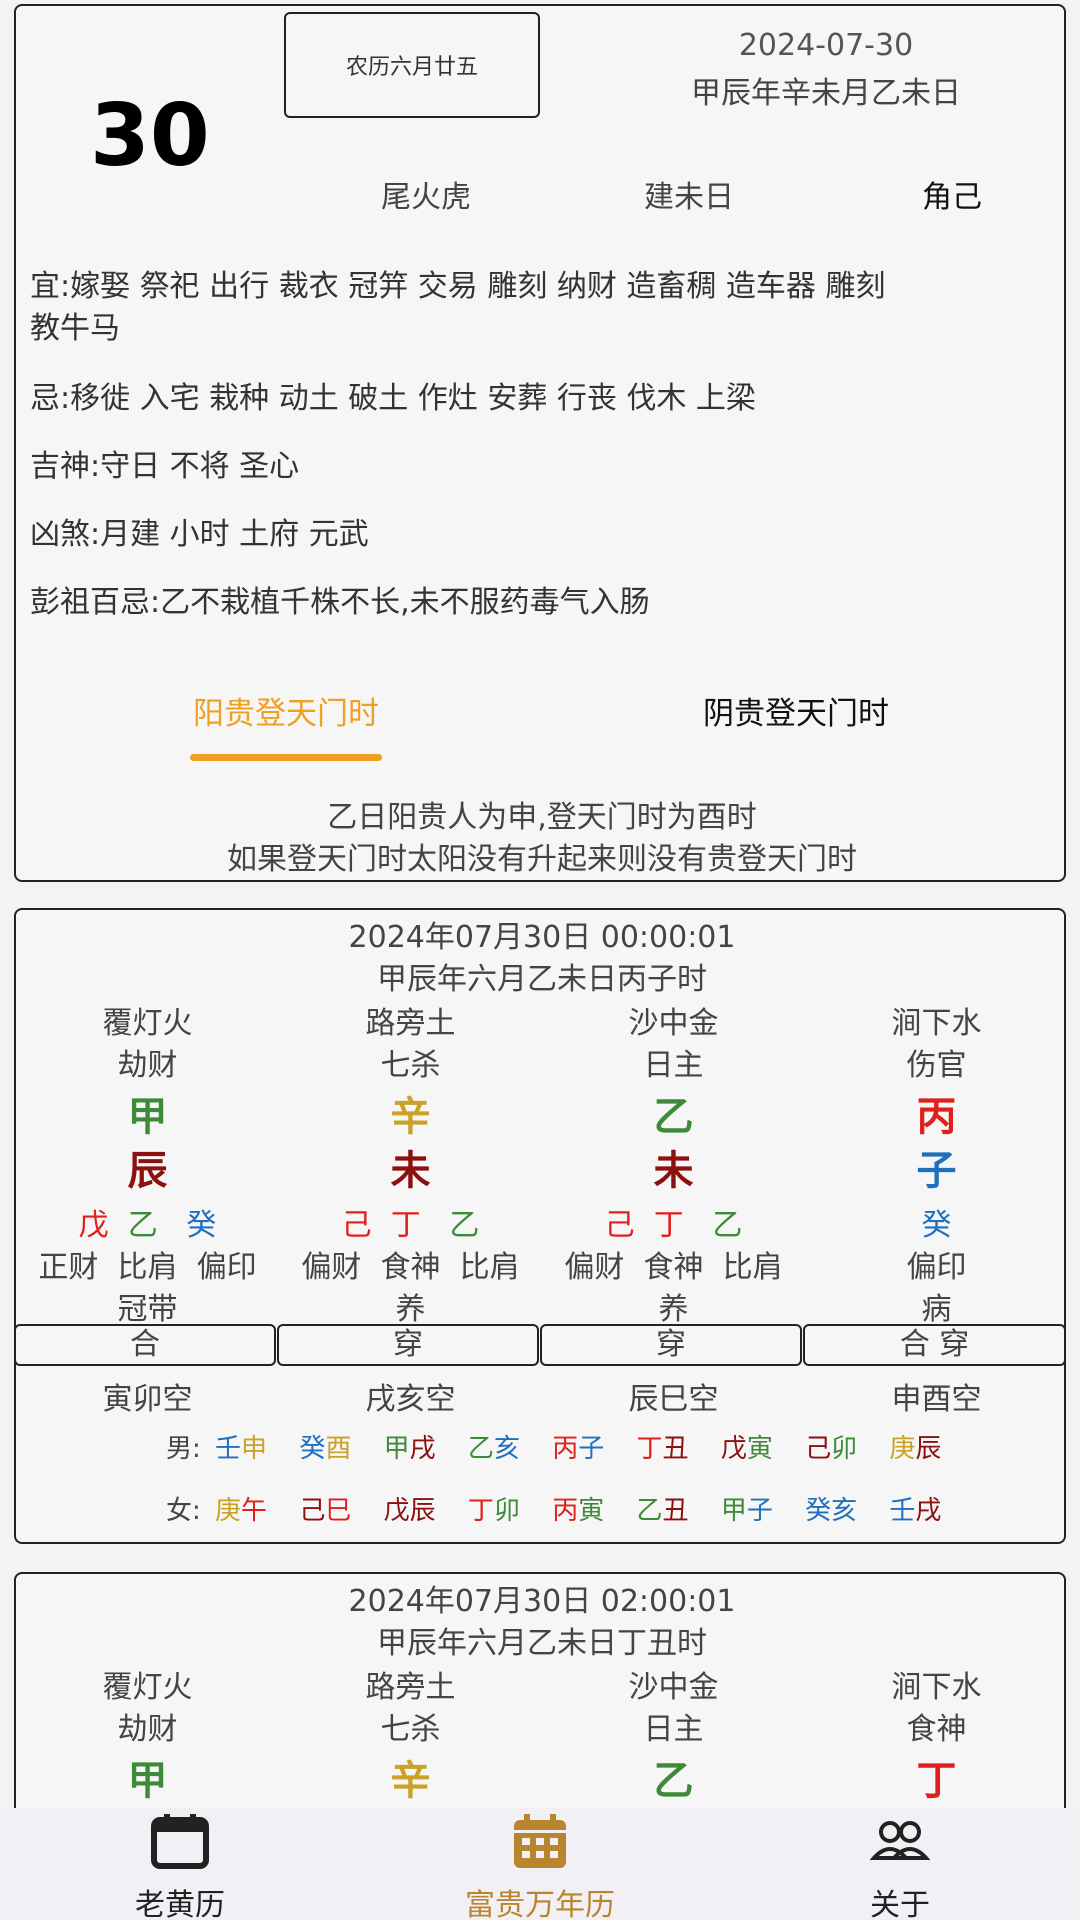  Describe the element at coordinates (147, 1171) in the screenshot. I see `dizhi-year: 辰` at that location.